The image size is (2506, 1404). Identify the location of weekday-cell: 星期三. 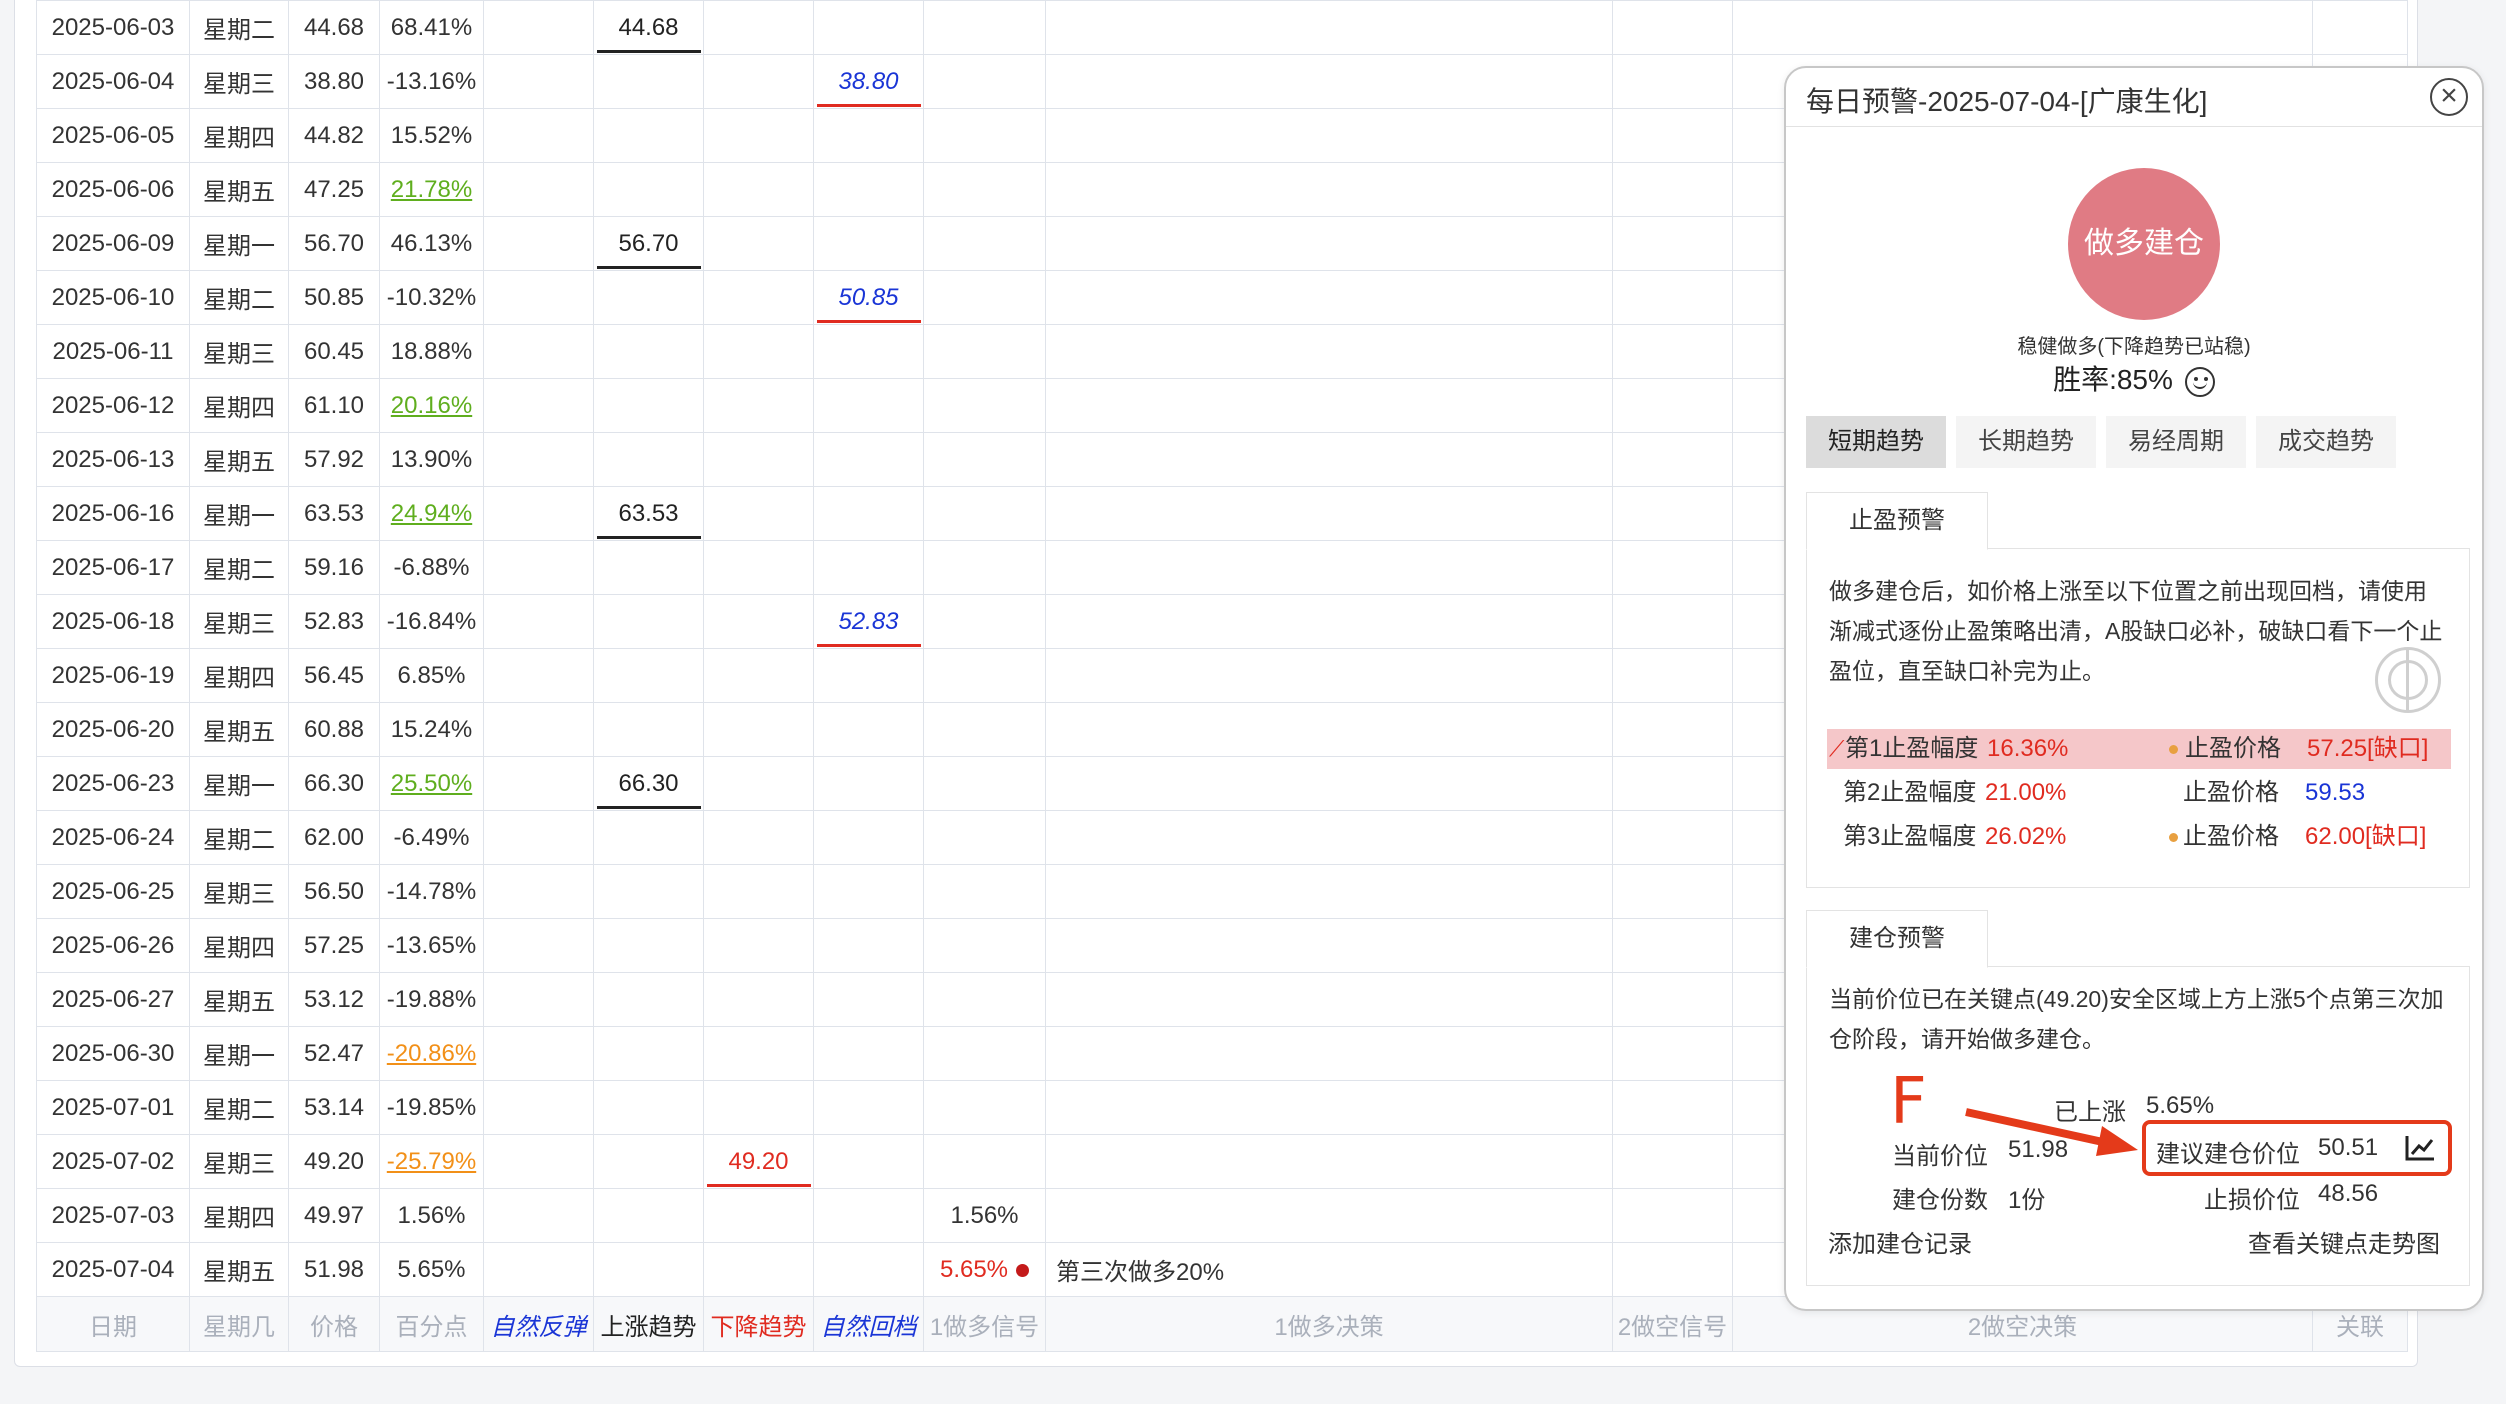
(239, 621).